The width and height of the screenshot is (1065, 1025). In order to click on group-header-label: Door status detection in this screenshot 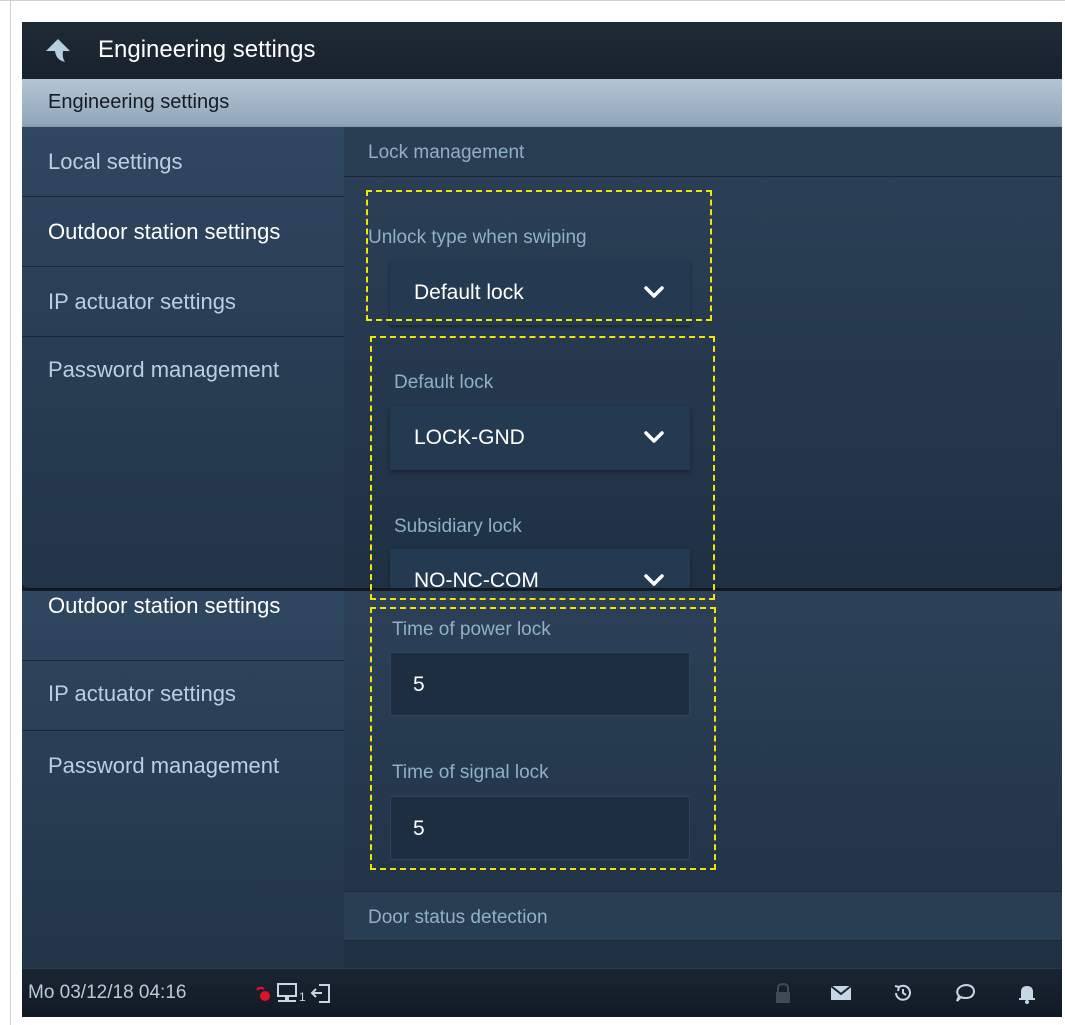, I will do `click(458, 917)`.